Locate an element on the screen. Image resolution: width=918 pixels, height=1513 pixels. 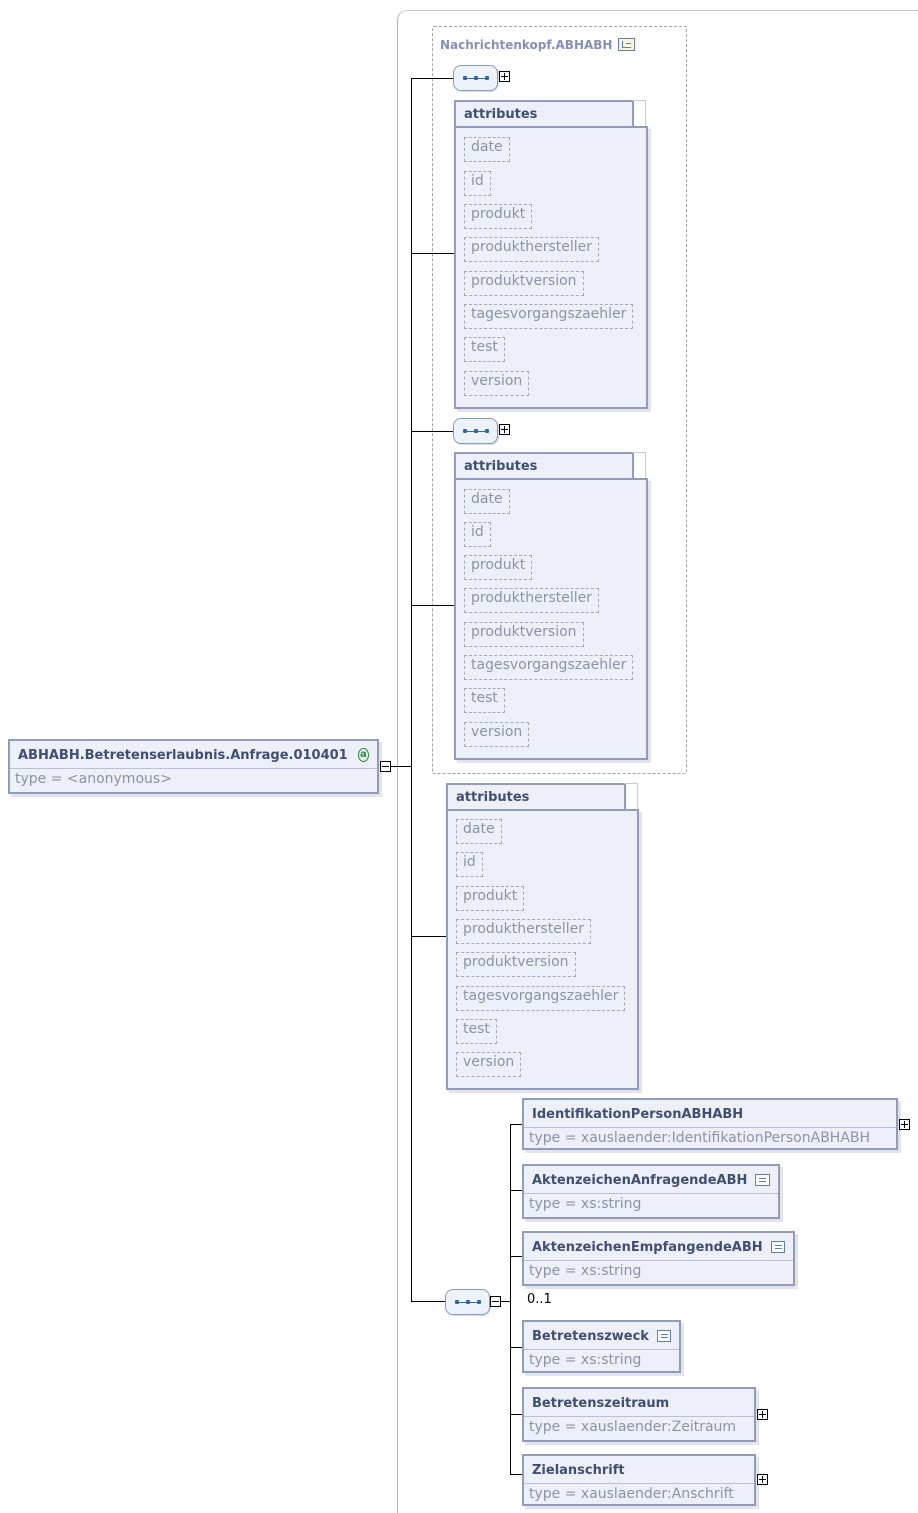
diagram-frame-corner is located at coordinates (403, 16).